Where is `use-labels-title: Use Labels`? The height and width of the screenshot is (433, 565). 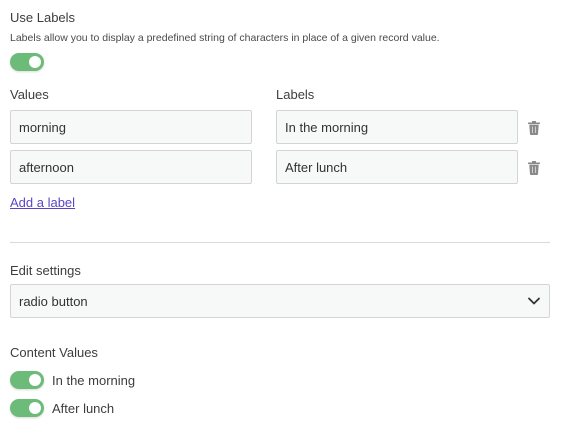 use-labels-title: Use Labels is located at coordinates (43, 17).